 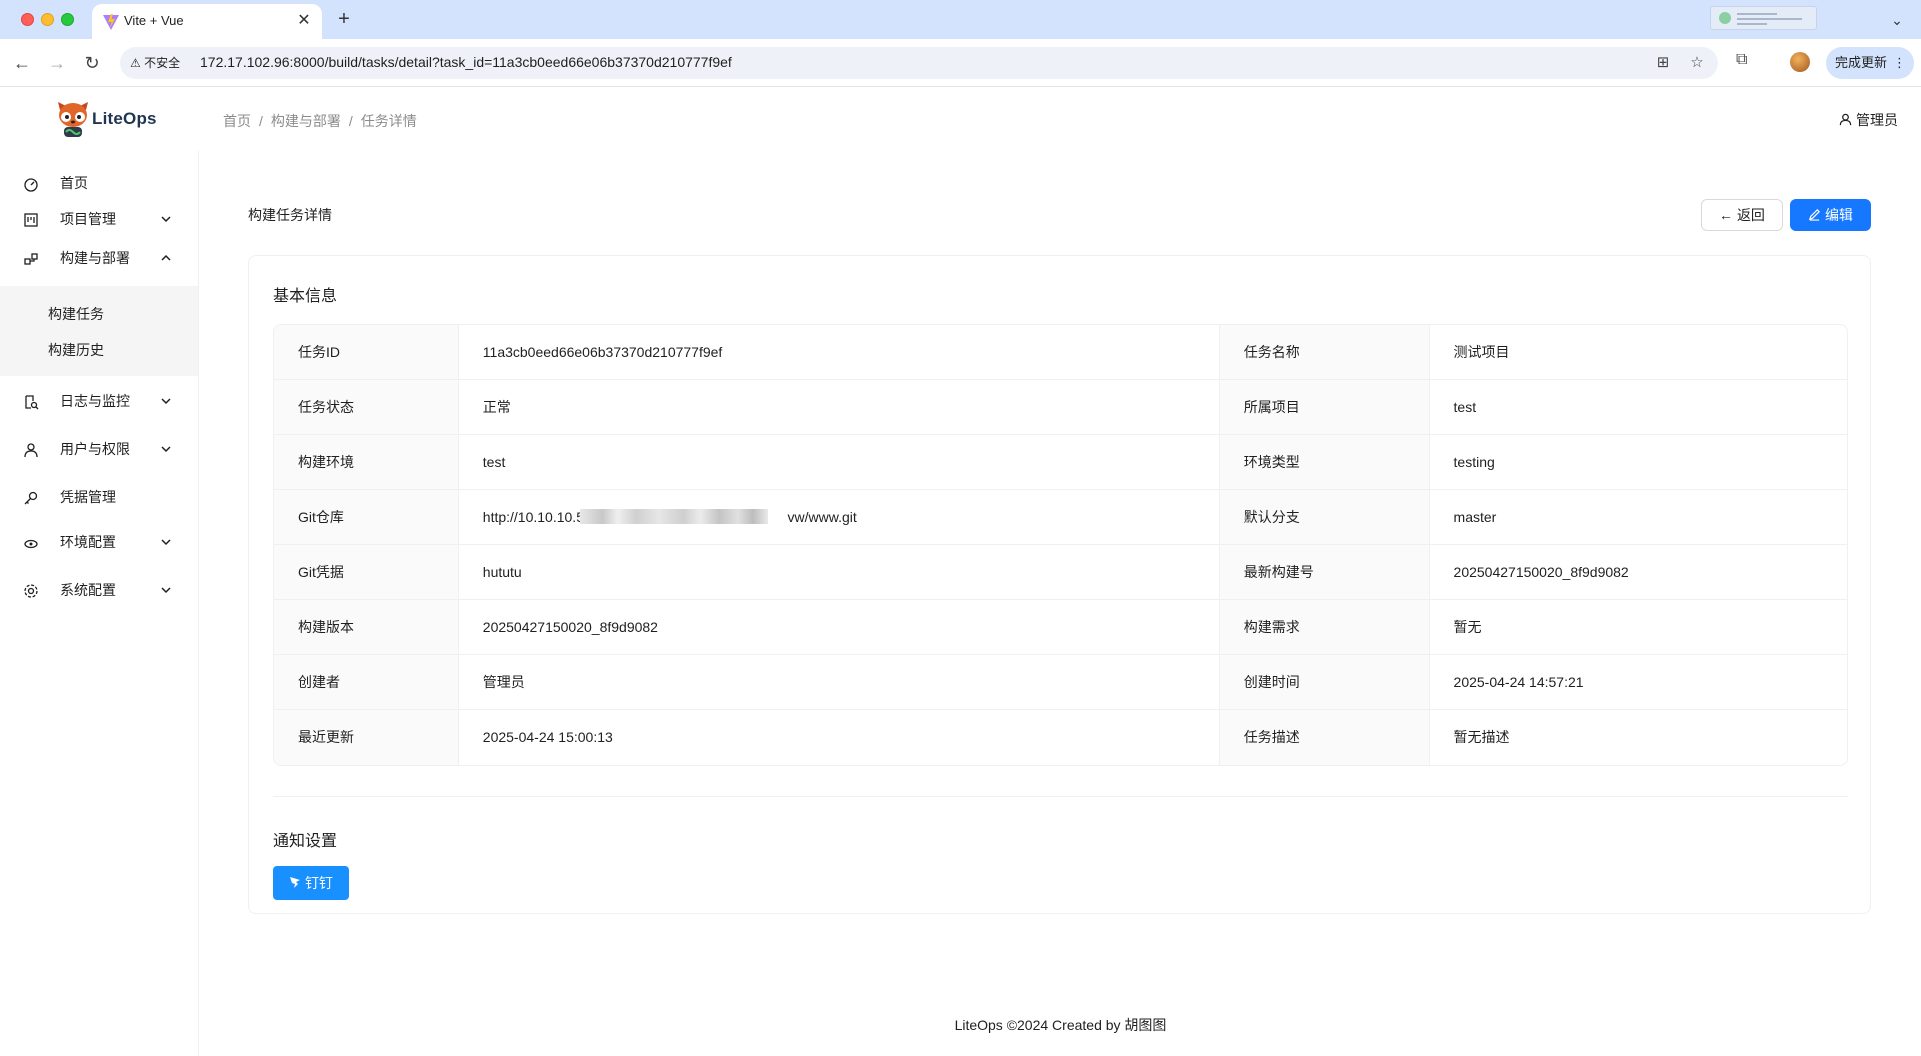 I want to click on user-menu: 管理员, so click(x=1868, y=120).